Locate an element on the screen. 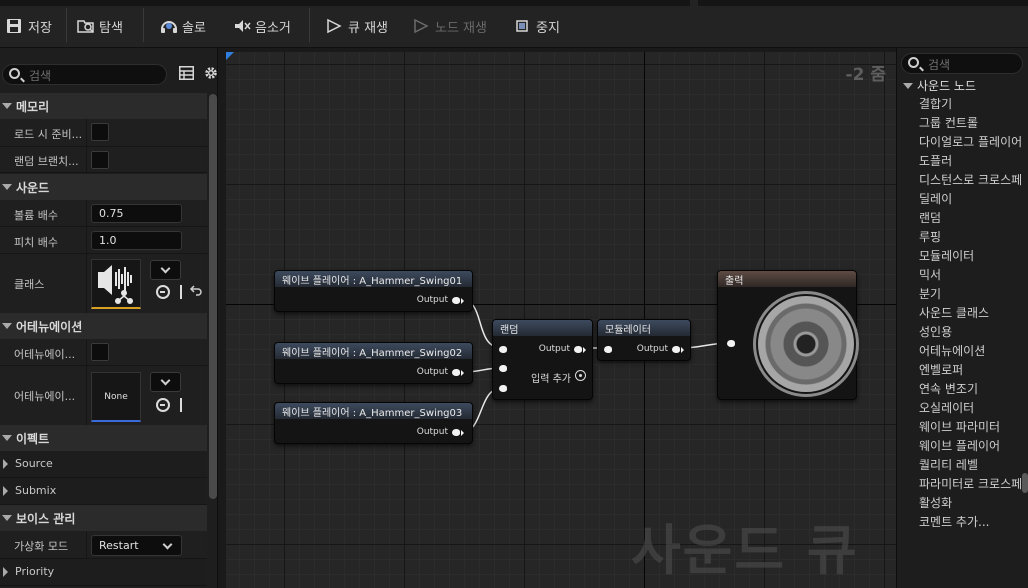 This screenshot has width=1028, height=588. modulator-node: 모듈레이터 Output is located at coordinates (644, 340).